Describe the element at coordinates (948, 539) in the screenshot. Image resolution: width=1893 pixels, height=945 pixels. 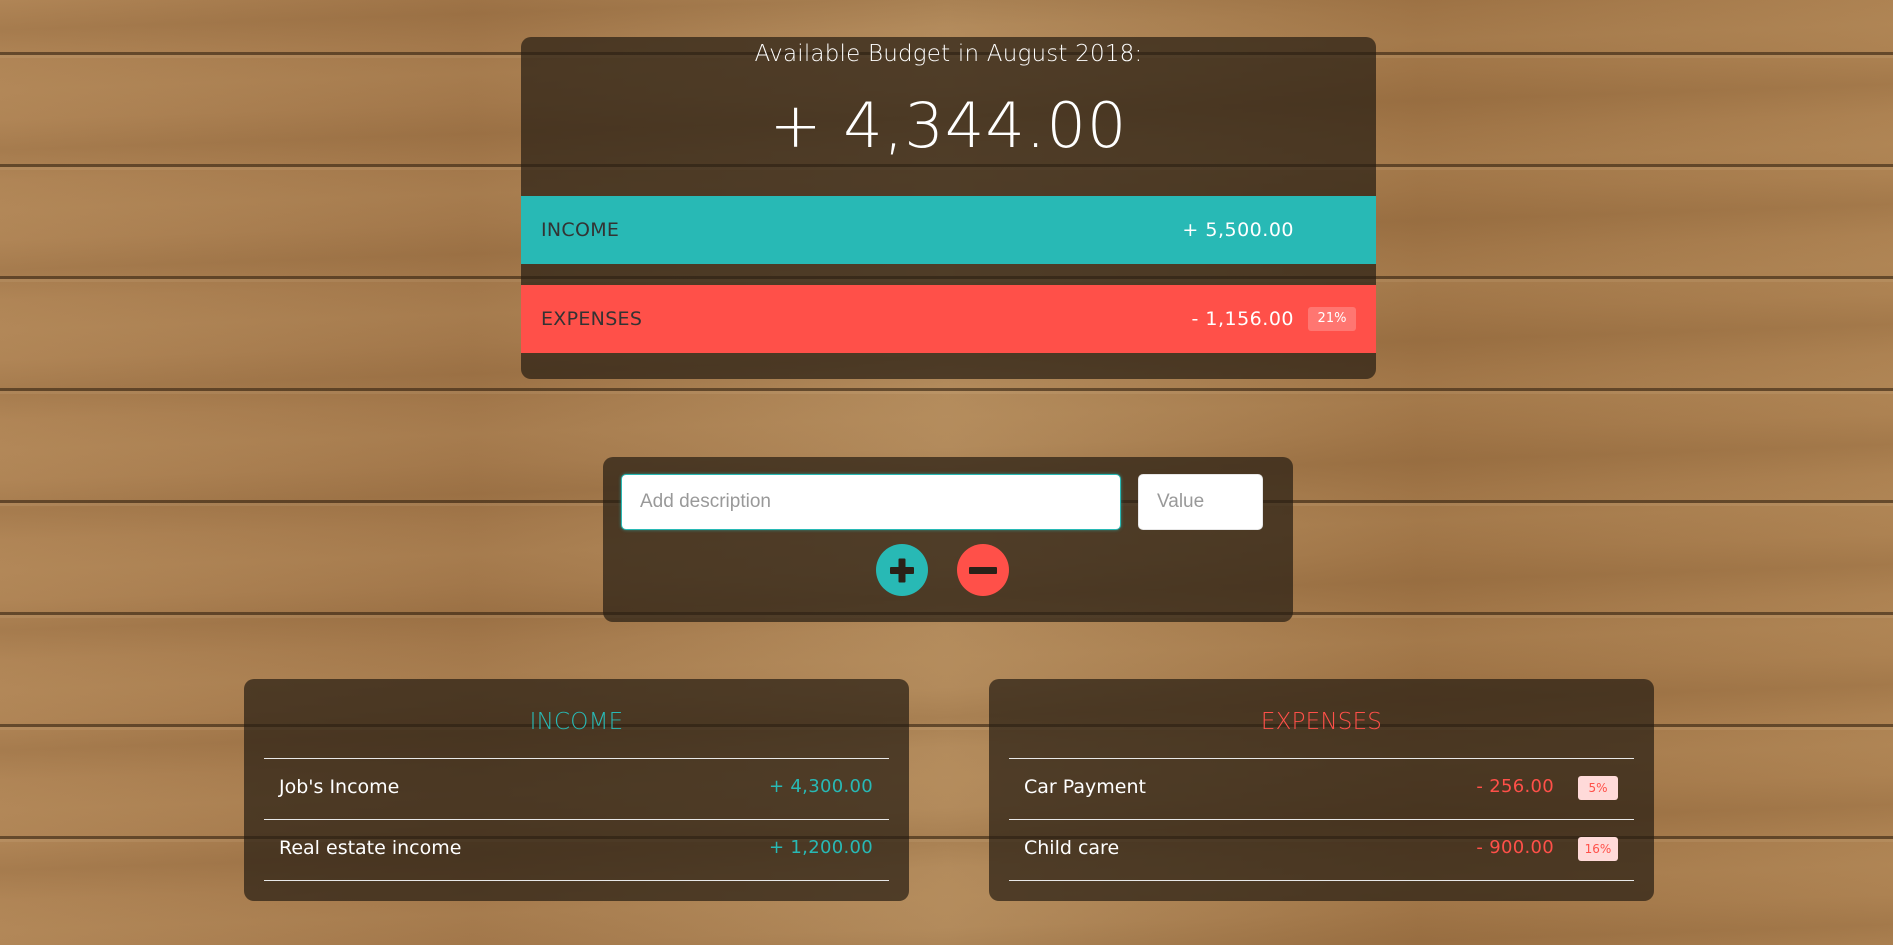
I see `add-item-panel` at that location.